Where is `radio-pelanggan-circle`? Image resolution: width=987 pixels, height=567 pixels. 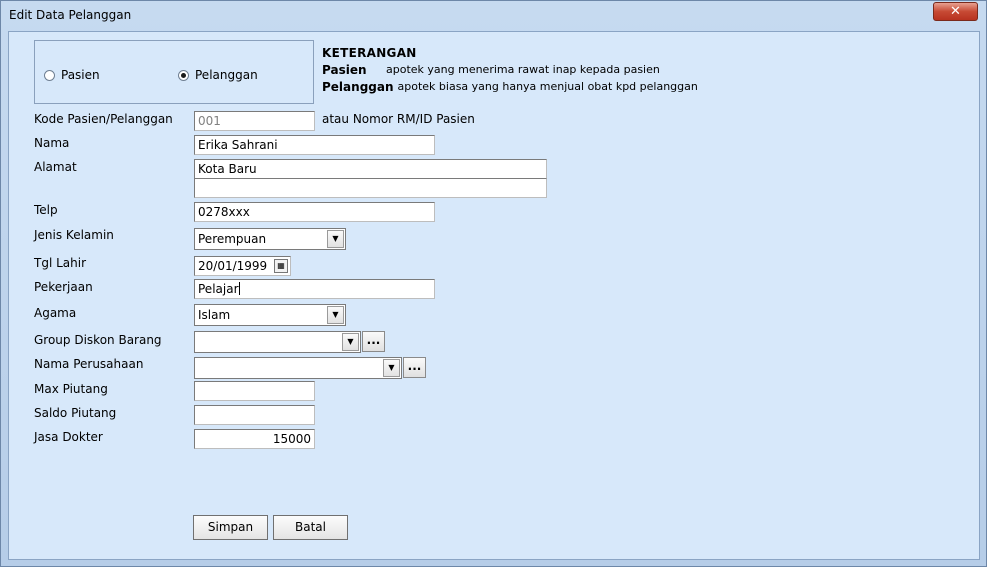
radio-pelanggan-circle is located at coordinates (183, 75).